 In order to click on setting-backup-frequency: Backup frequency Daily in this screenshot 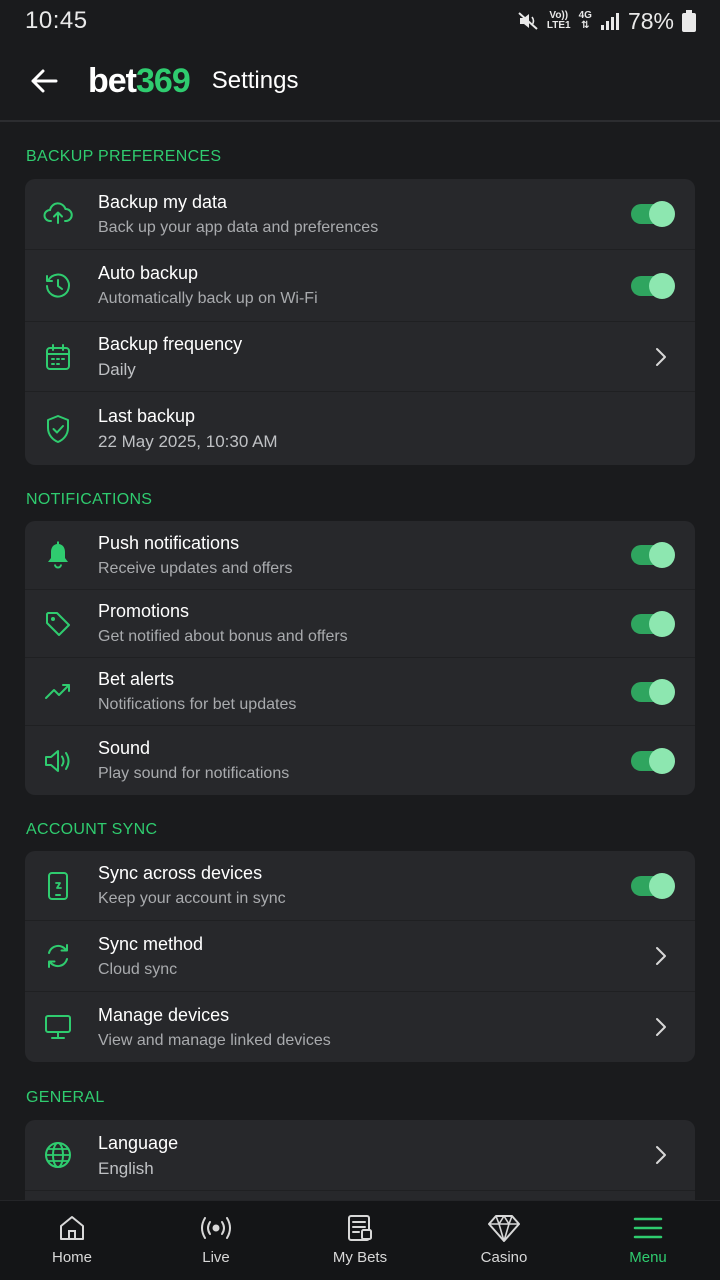, I will do `click(360, 357)`.